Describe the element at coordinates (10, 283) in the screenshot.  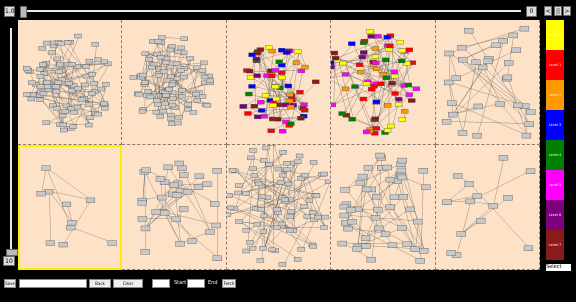
I see `save-button: Save` at that location.